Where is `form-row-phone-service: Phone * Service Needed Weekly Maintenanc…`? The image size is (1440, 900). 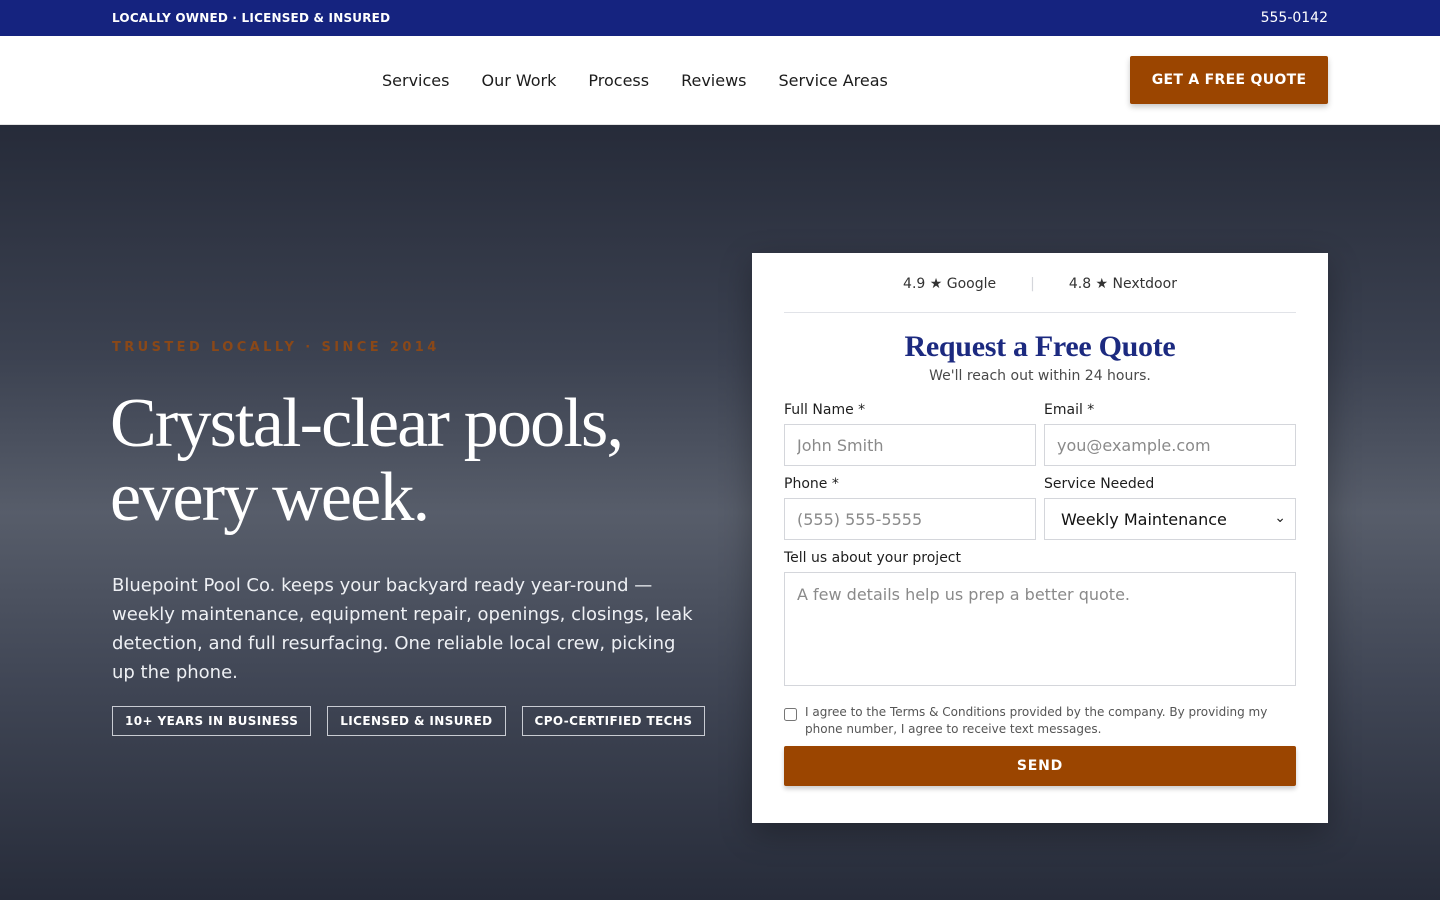
form-row-phone-service: Phone * Service Needed Weekly Maintenanc… is located at coordinates (1040, 508).